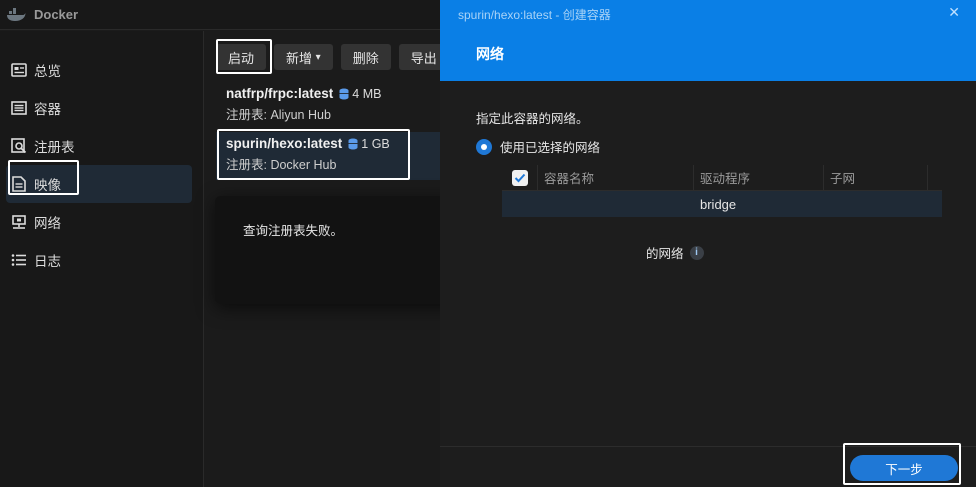 This screenshot has width=976, height=487. What do you see at coordinates (550, 148) in the screenshot?
I see `radio-label: 使用已选择的网络` at bounding box center [550, 148].